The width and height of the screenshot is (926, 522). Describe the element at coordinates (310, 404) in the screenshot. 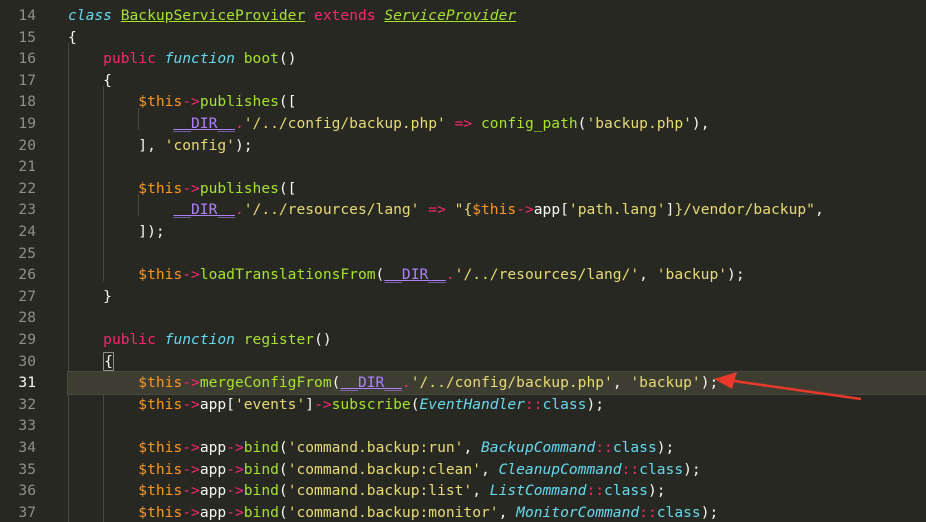

I see `code-text: ]` at that location.